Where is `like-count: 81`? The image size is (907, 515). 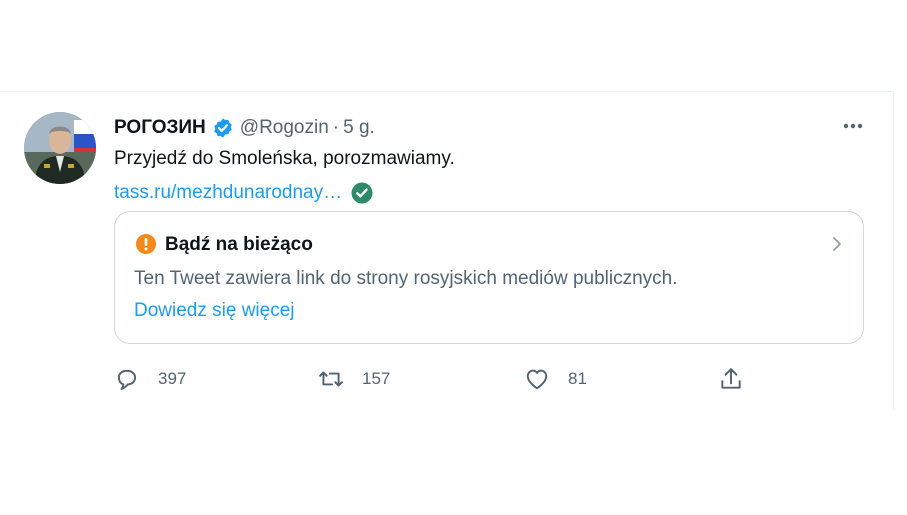 like-count: 81 is located at coordinates (577, 378).